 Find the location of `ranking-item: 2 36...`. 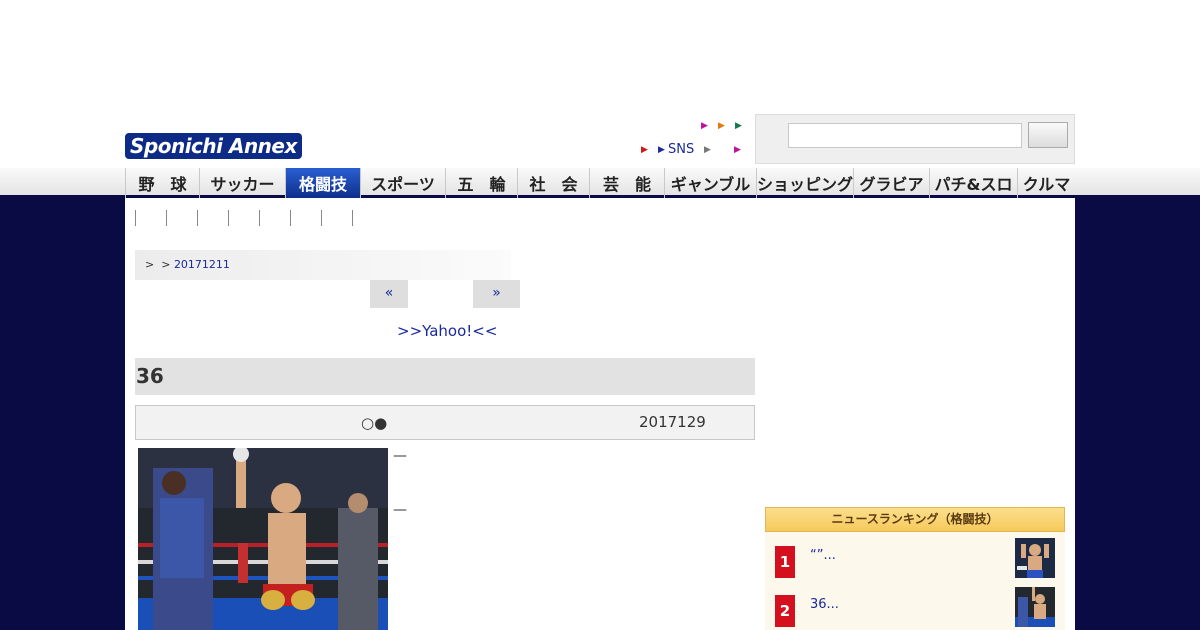

ranking-item: 2 36... is located at coordinates (915, 608).